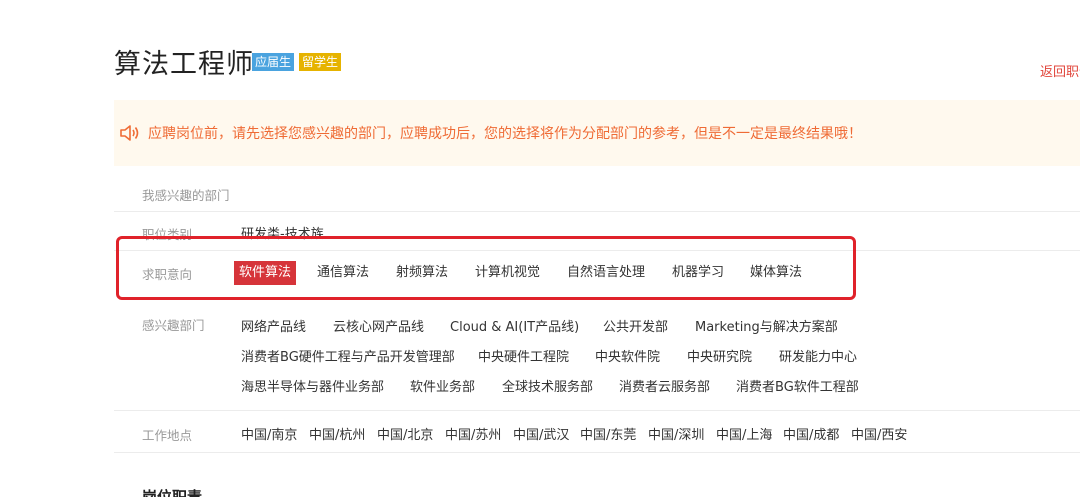 The width and height of the screenshot is (1080, 497). What do you see at coordinates (273, 62) in the screenshot?
I see `tag-fresh-graduate: 应届生` at bounding box center [273, 62].